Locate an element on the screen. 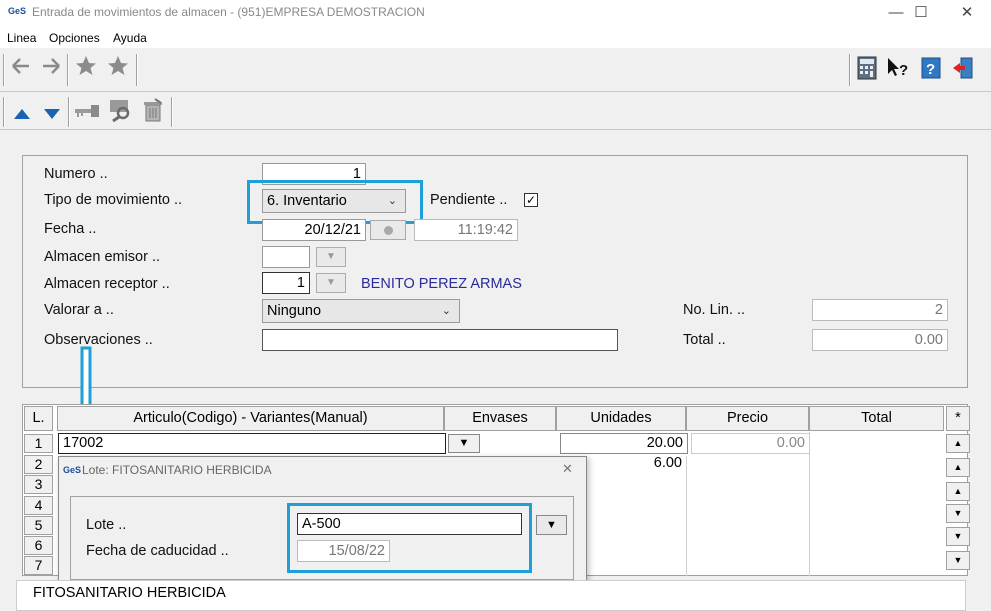  move-up-icon is located at coordinates (22, 111).